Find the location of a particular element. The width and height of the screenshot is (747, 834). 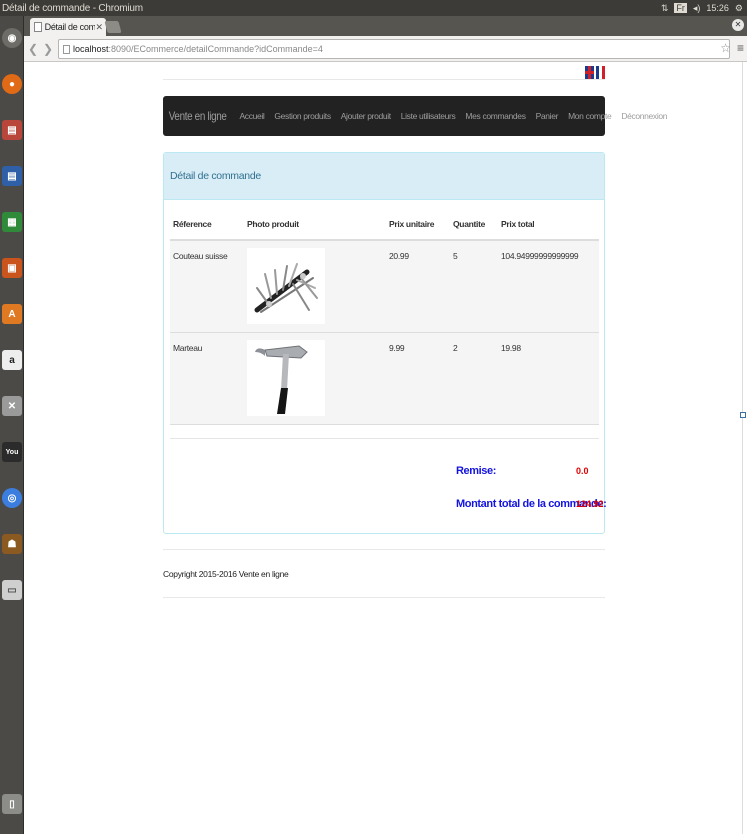

network-icon: ⇅ is located at coordinates (665, 8).